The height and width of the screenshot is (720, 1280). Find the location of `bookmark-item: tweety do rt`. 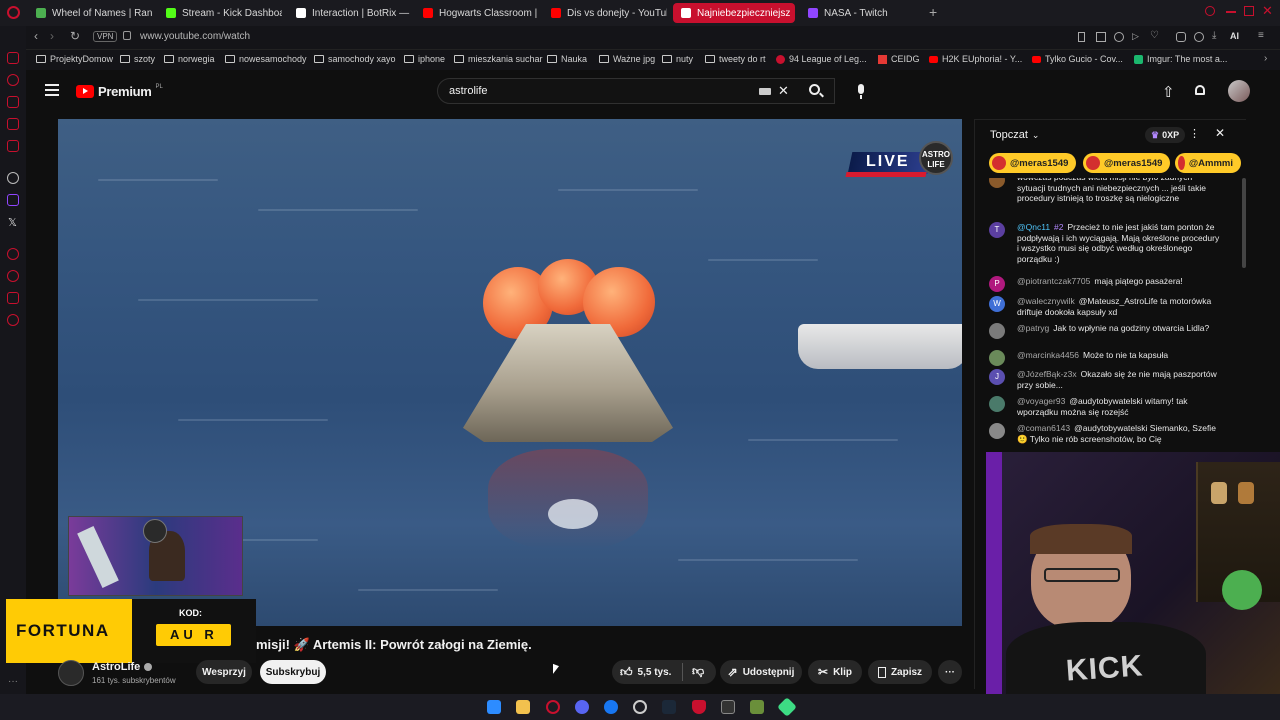

bookmark-item: tweety do rt is located at coordinates (735, 59).